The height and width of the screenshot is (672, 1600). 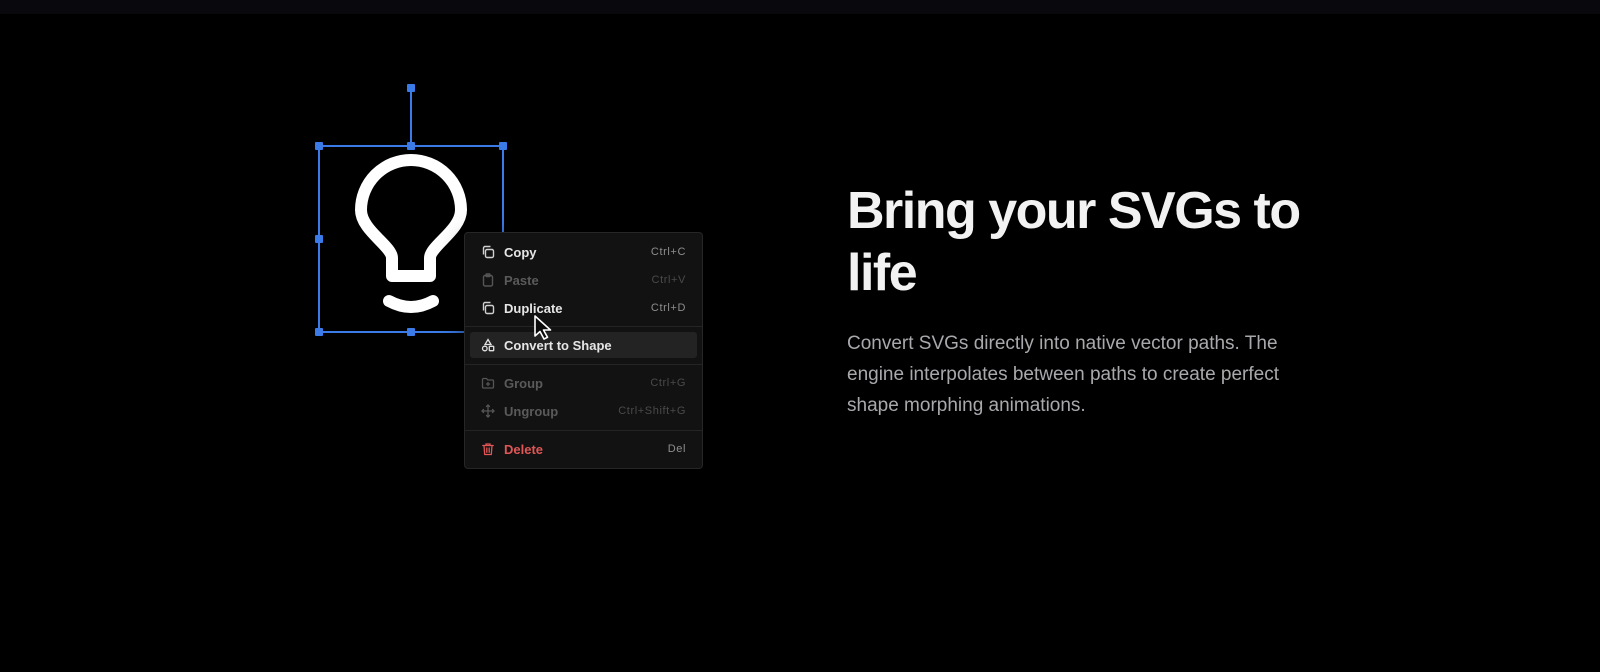 What do you see at coordinates (411, 88) in the screenshot?
I see `rotate-handle` at bounding box center [411, 88].